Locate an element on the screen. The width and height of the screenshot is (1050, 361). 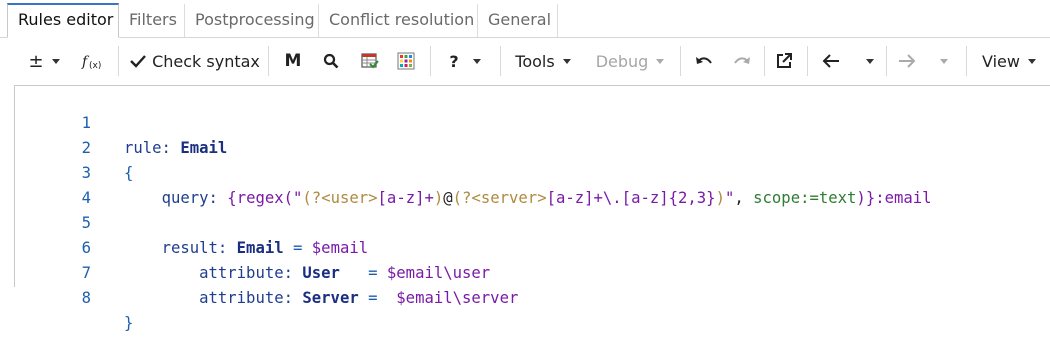
color-grid-icon is located at coordinates (406, 61).